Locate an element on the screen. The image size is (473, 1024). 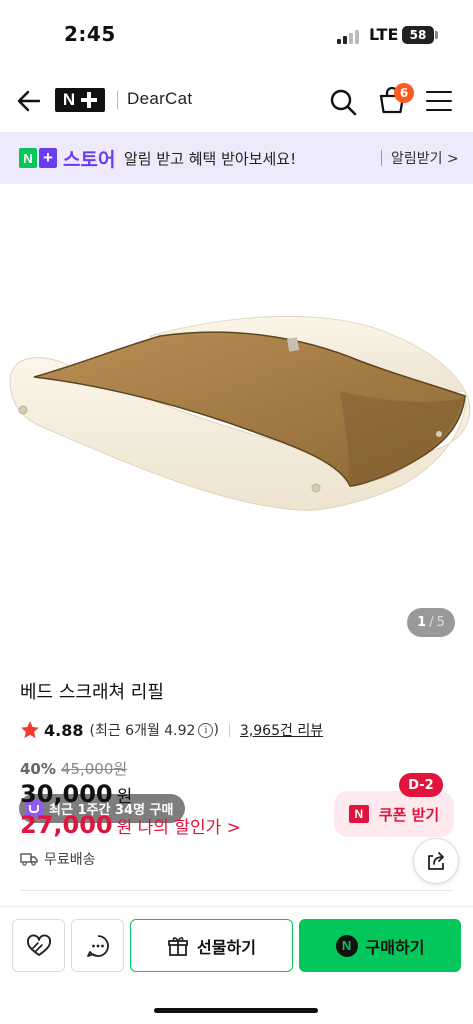
cart-count-badge: 6 is located at coordinates (404, 93).